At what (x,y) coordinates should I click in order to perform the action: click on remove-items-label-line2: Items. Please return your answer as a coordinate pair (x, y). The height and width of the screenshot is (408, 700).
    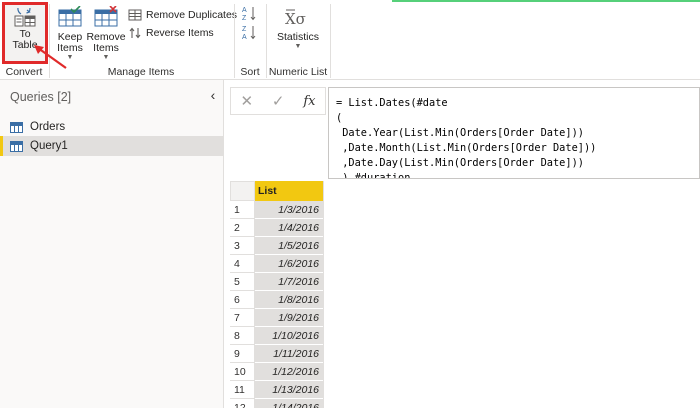
    Looking at the image, I should click on (106, 48).